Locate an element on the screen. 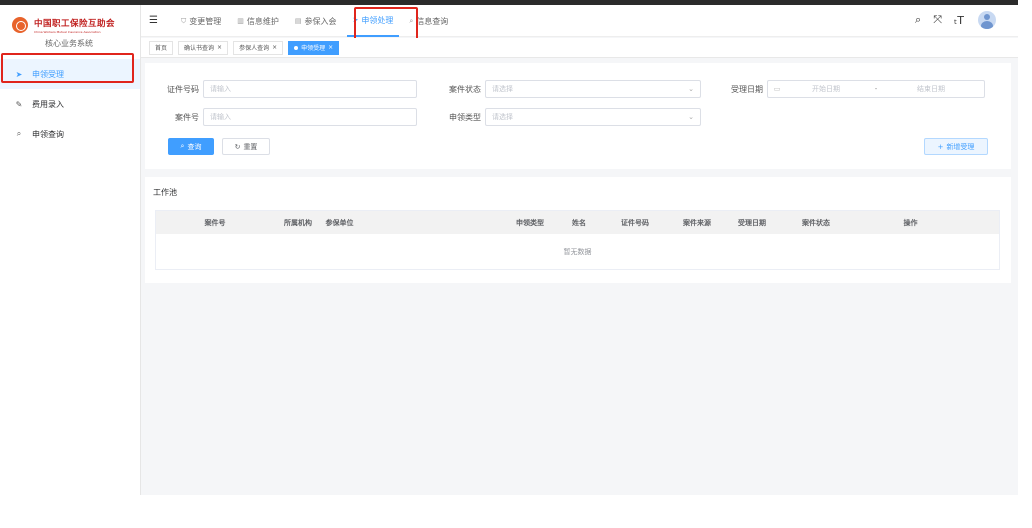  nav-info-maintenance: ▥ 信息维护 is located at coordinates (258, 21).